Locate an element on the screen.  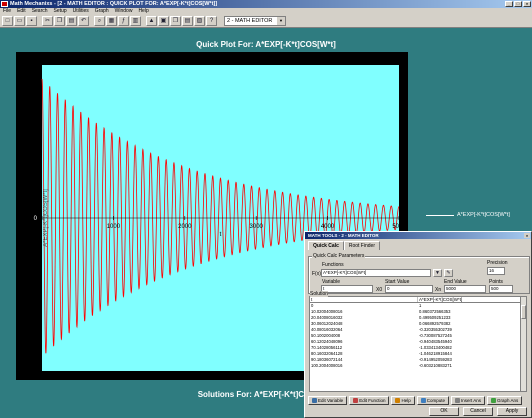
points-input: 500 is located at coordinates (501, 289).